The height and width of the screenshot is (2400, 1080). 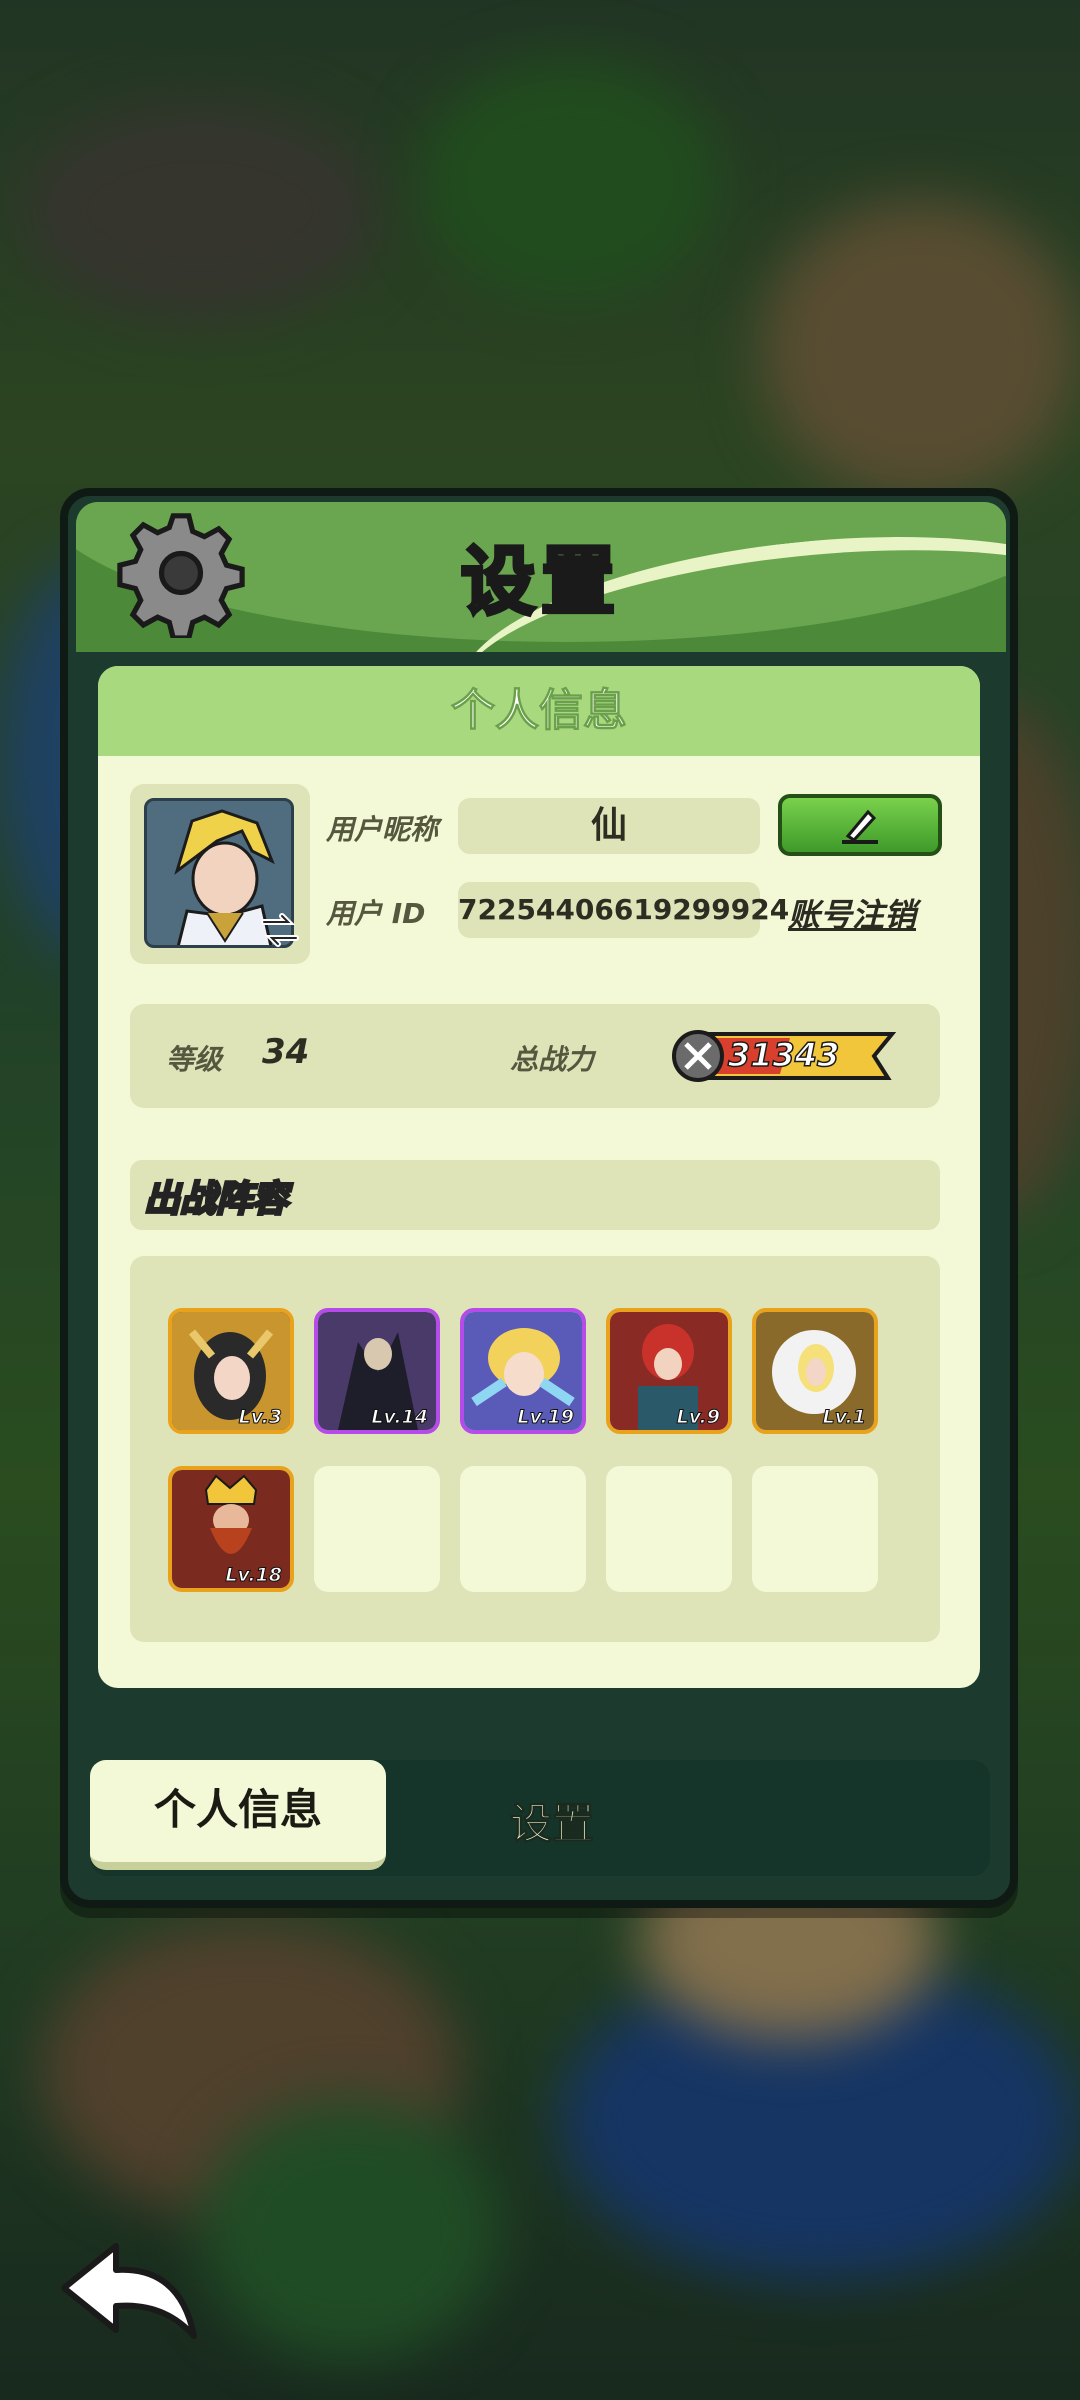 What do you see at coordinates (552, 1059) in the screenshot?
I see `power-label: 总战力` at bounding box center [552, 1059].